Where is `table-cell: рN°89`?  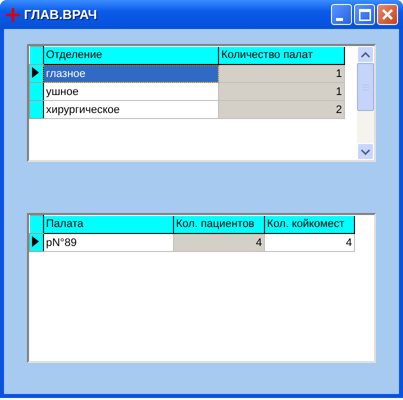 table-cell: рN°89 is located at coordinates (109, 243).